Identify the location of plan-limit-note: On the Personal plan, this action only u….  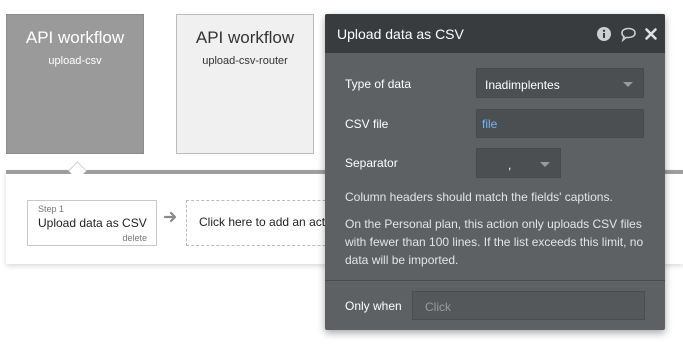
(494, 242).